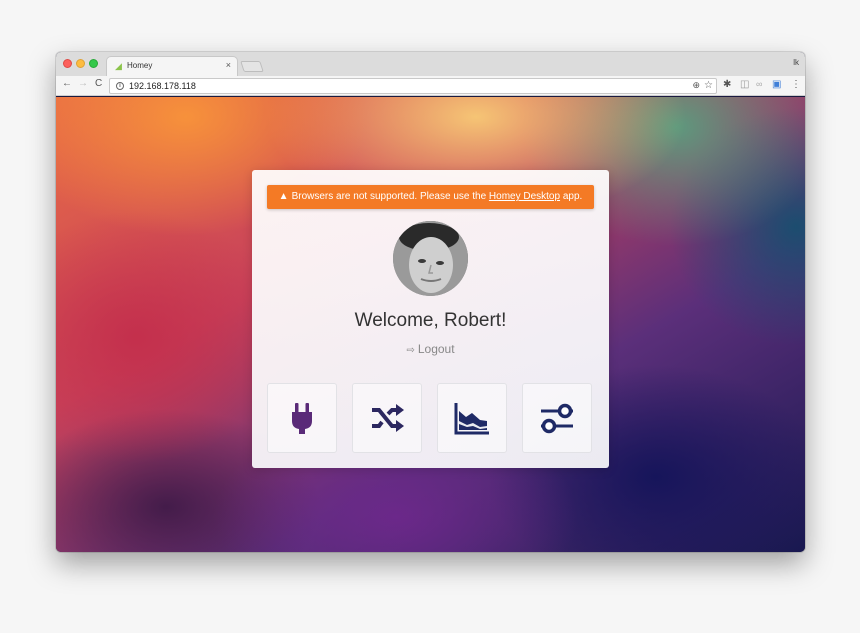 The image size is (860, 633). I want to click on extension-gear-icon: ✱, so click(727, 85).